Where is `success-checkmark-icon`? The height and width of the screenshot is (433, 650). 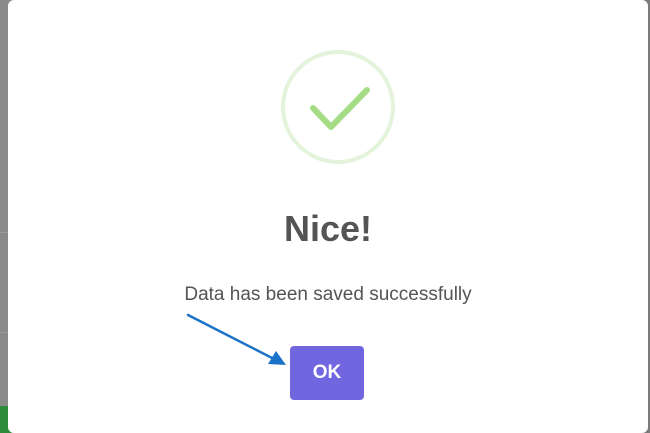 success-checkmark-icon is located at coordinates (338, 107).